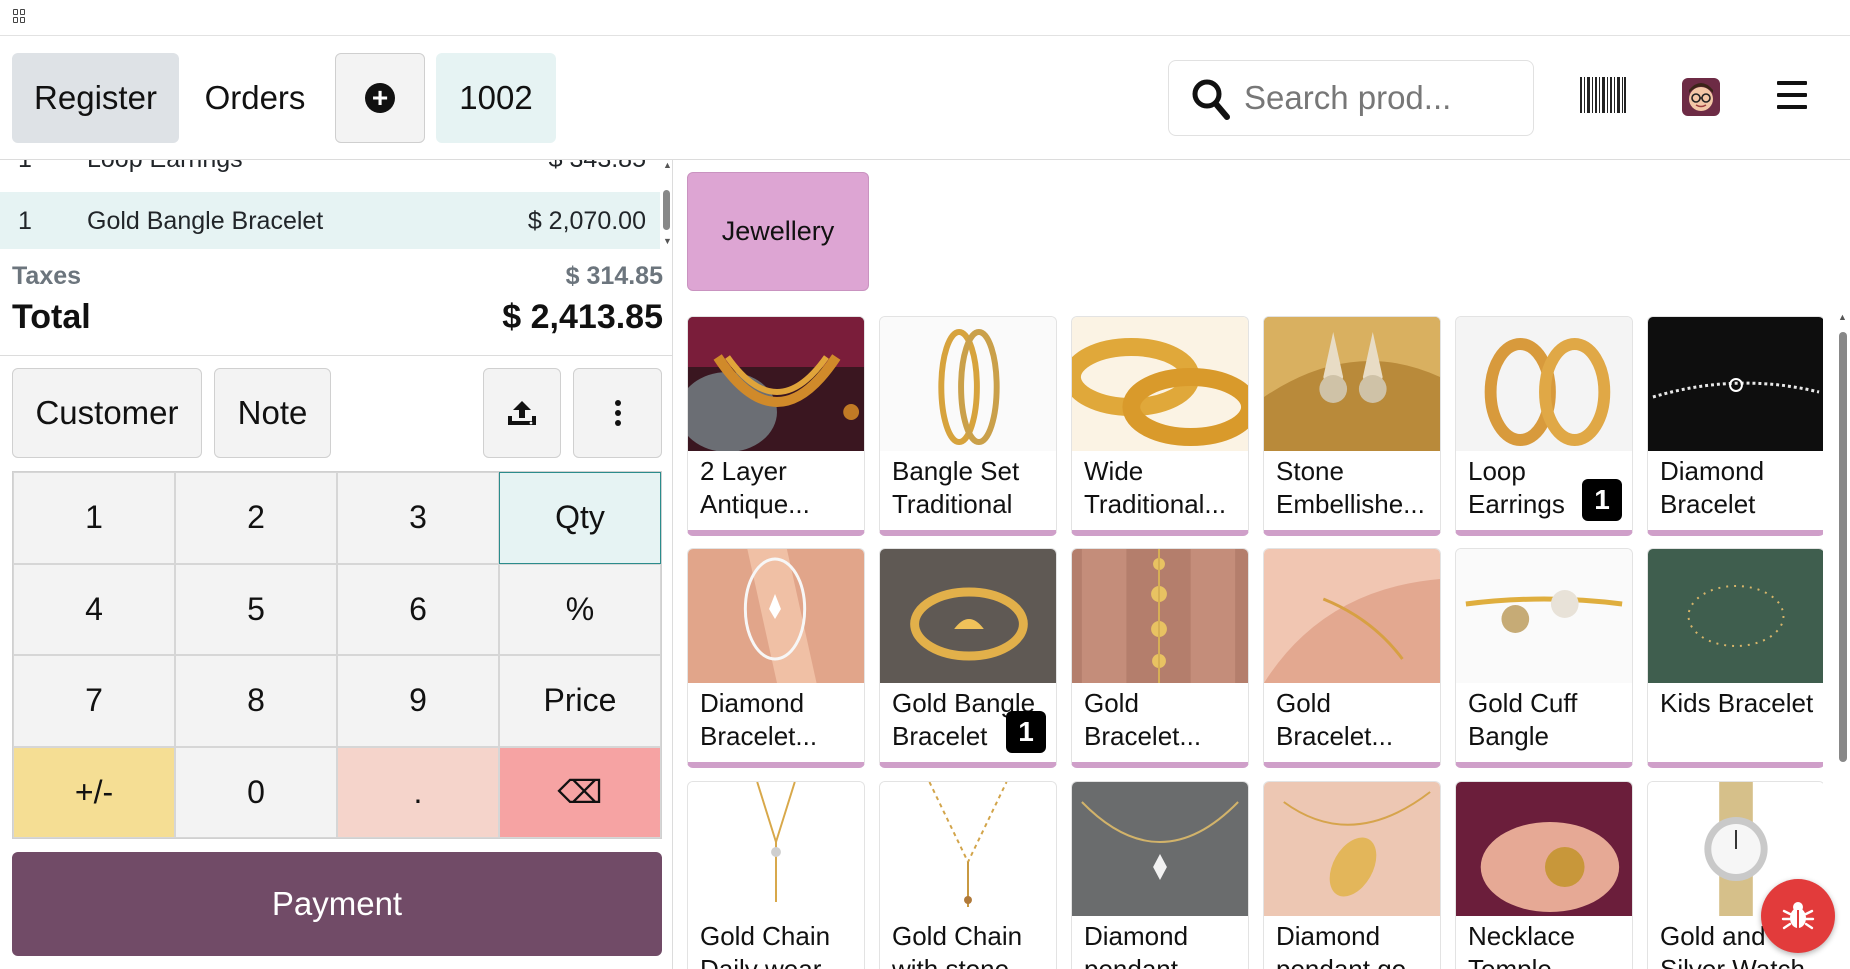 The image size is (1850, 969). Describe the element at coordinates (1523, 719) in the screenshot. I see `product-name: Gold Cuff Bangle` at that location.